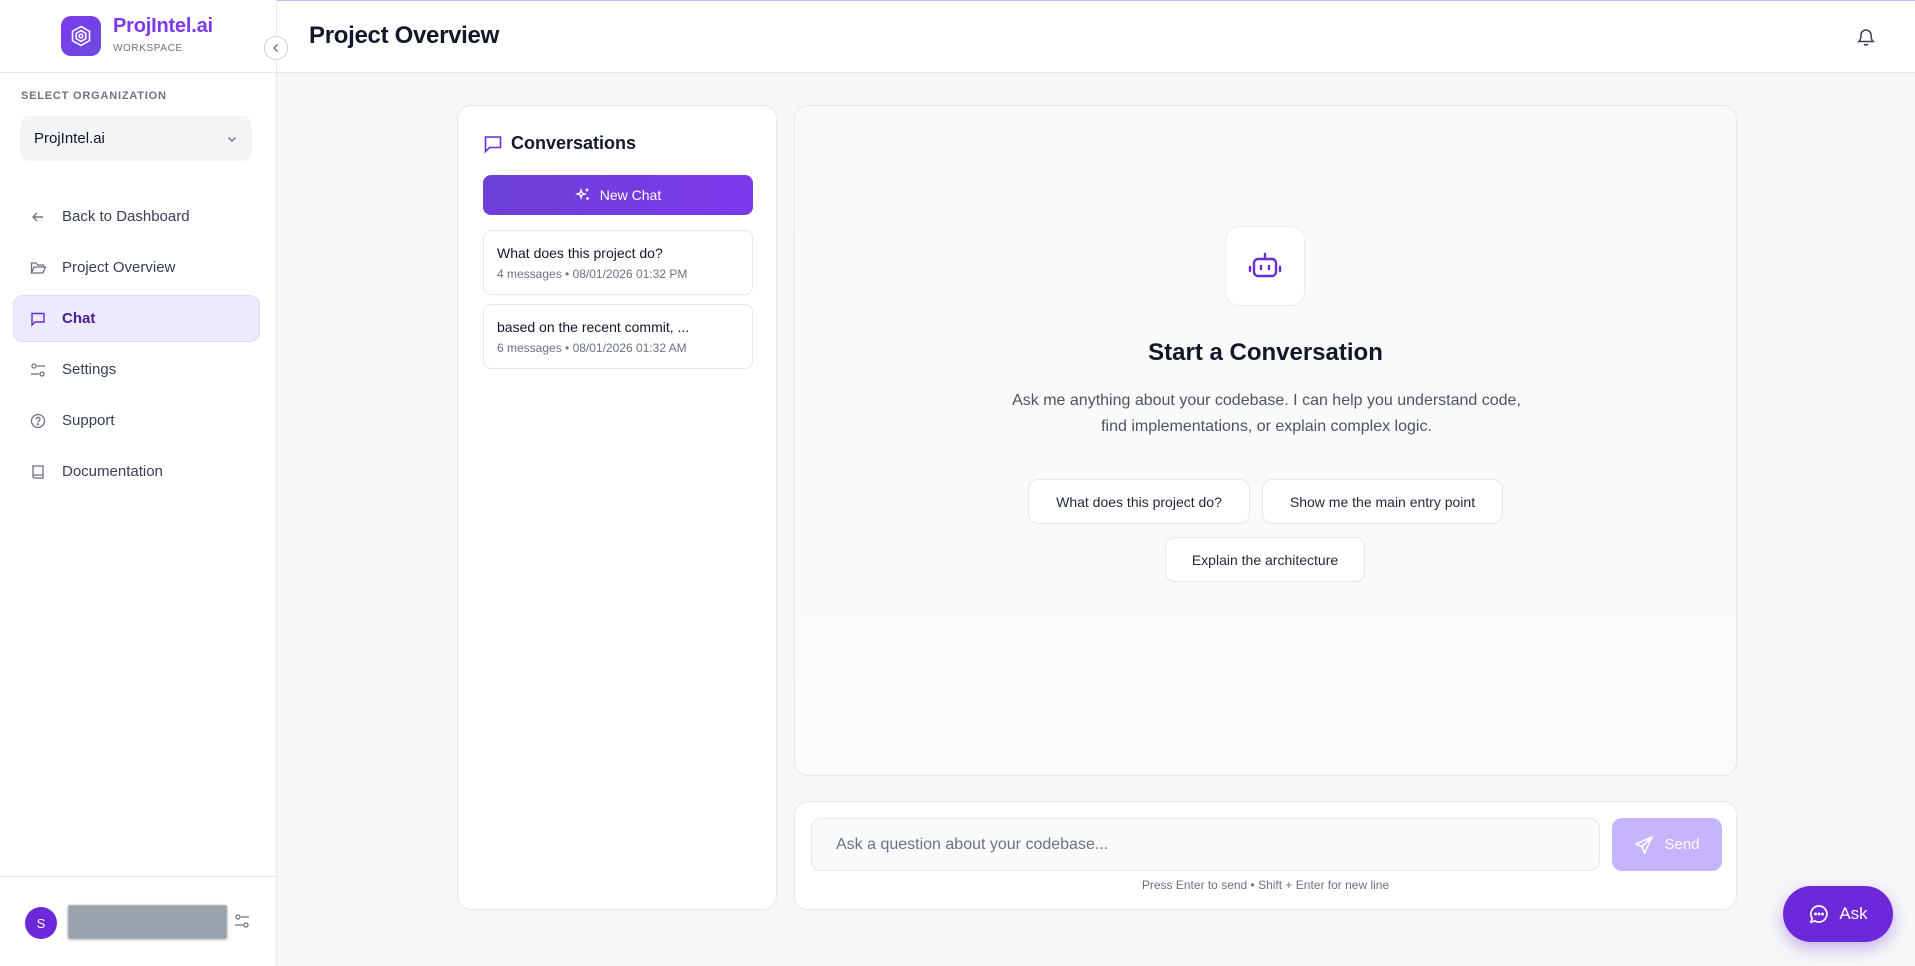  I want to click on sidebar-item-settings: Settings, so click(136, 369).